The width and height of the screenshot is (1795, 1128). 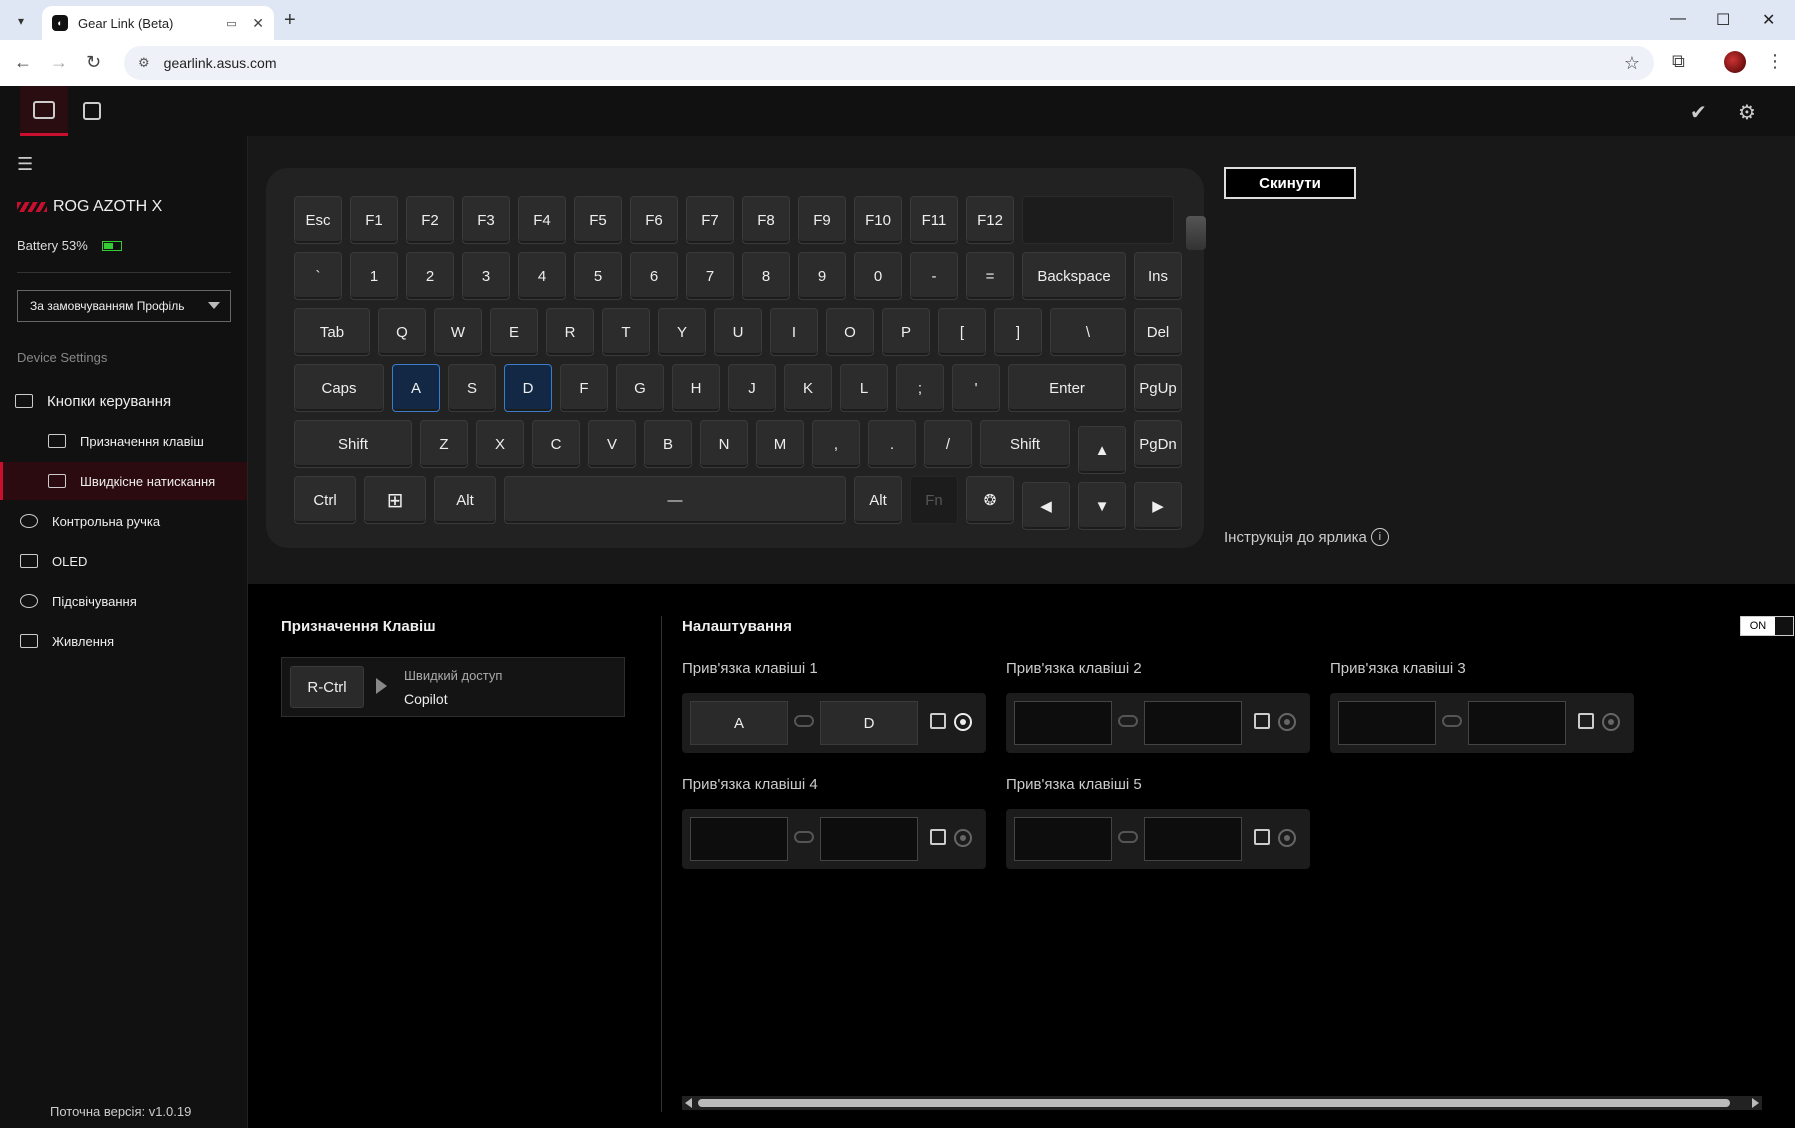 What do you see at coordinates (1102, 506) in the screenshot?
I see `key-: ▼` at bounding box center [1102, 506].